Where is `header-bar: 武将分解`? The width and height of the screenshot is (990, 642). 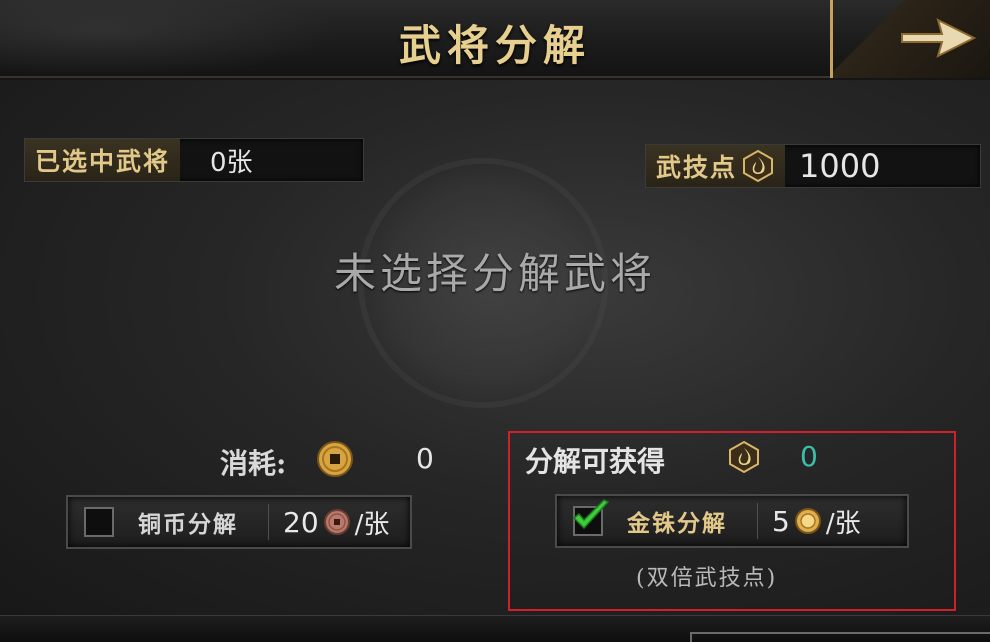
header-bar: 武将分解 is located at coordinates (495, 39).